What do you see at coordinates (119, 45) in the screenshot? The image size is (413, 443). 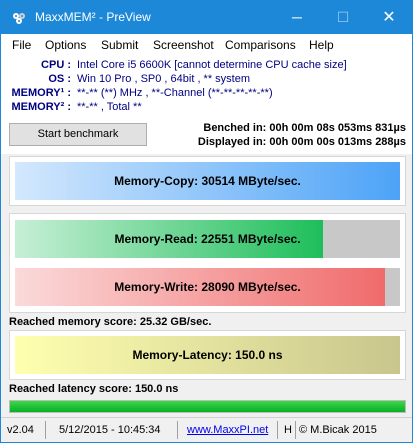 I see `menu-submit: Submit` at bounding box center [119, 45].